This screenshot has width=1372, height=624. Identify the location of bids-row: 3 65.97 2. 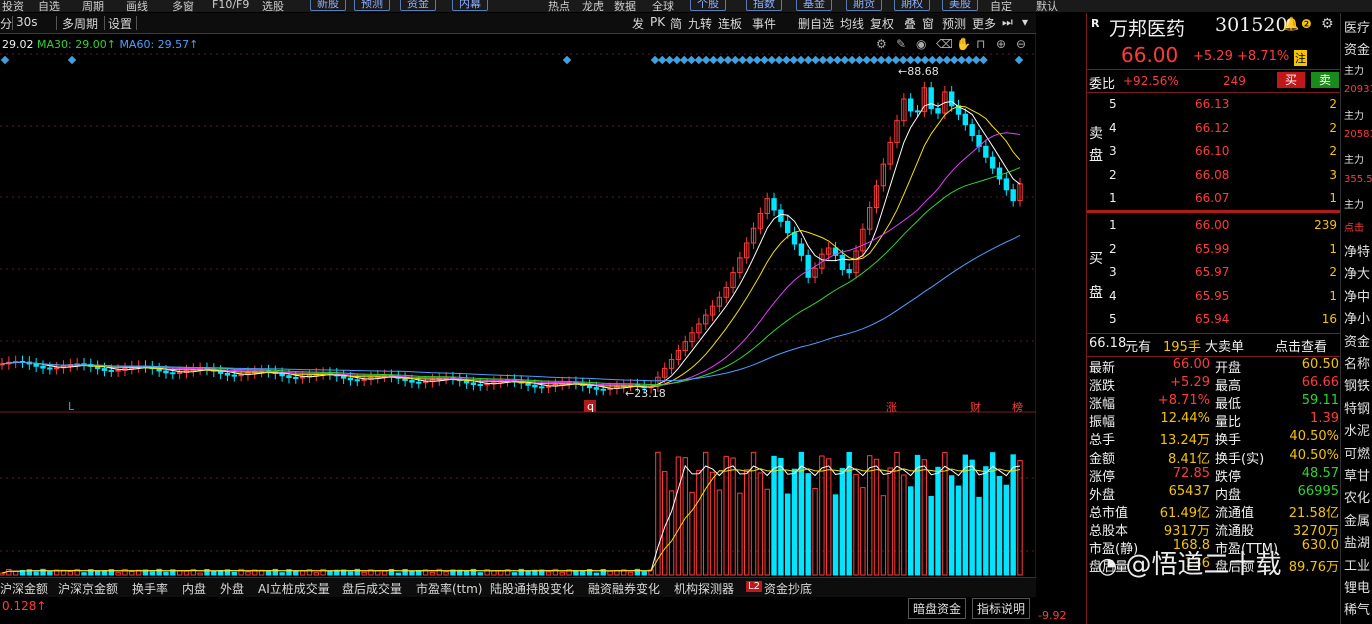
(1214, 272).